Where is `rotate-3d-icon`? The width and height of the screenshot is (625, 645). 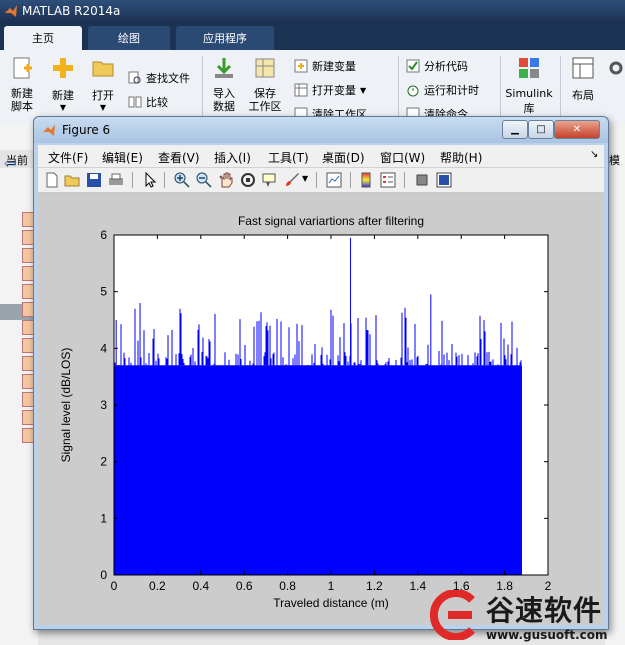 rotate-3d-icon is located at coordinates (248, 180).